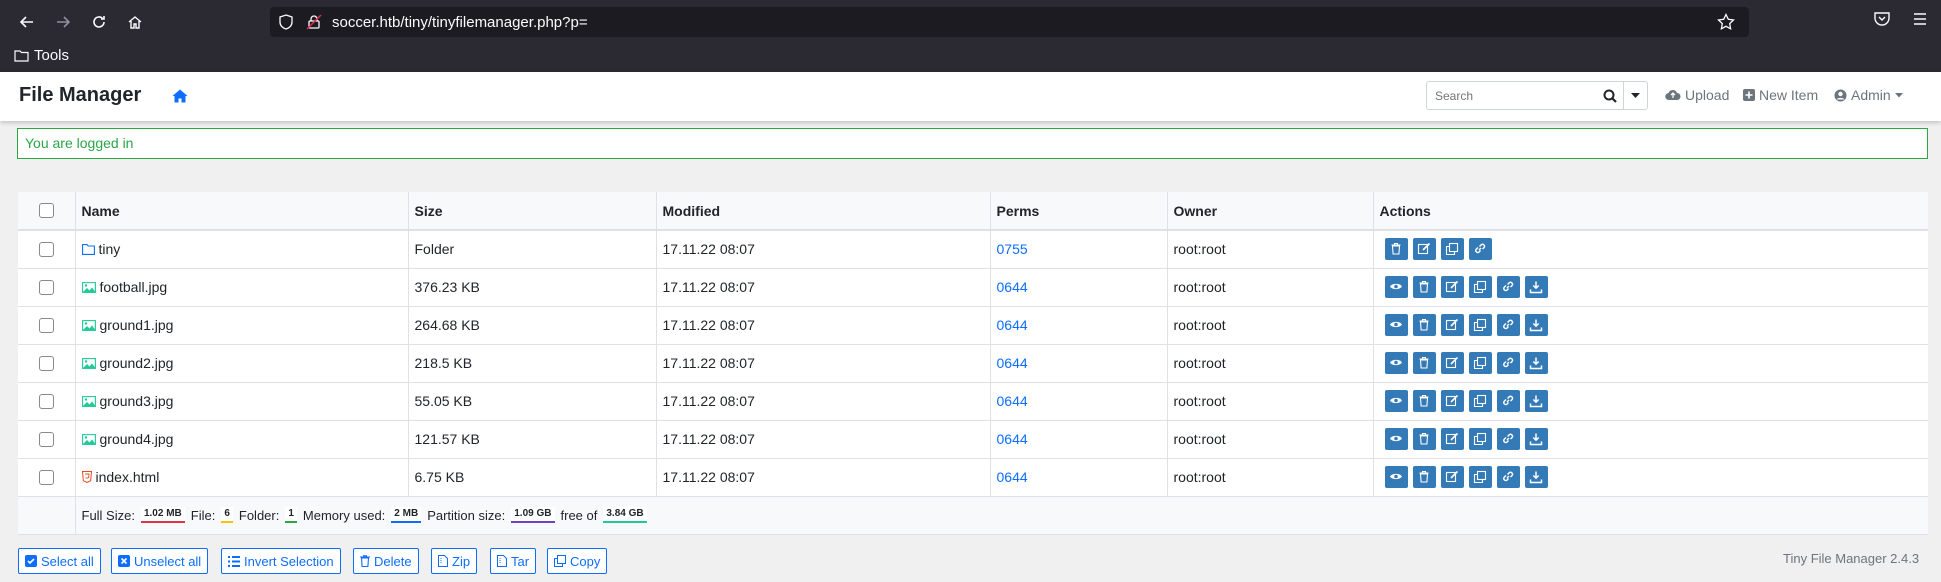 This screenshot has width=1941, height=582. I want to click on file-name-link: ground4.jpg, so click(241, 439).